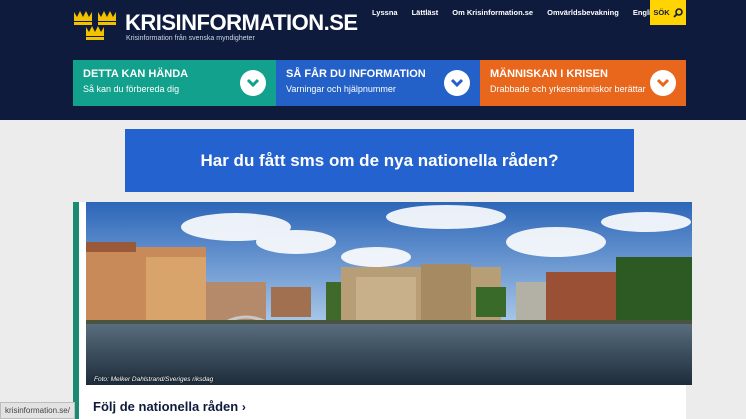 This screenshot has width=746, height=419. I want to click on search-button: SÖK, so click(668, 12).